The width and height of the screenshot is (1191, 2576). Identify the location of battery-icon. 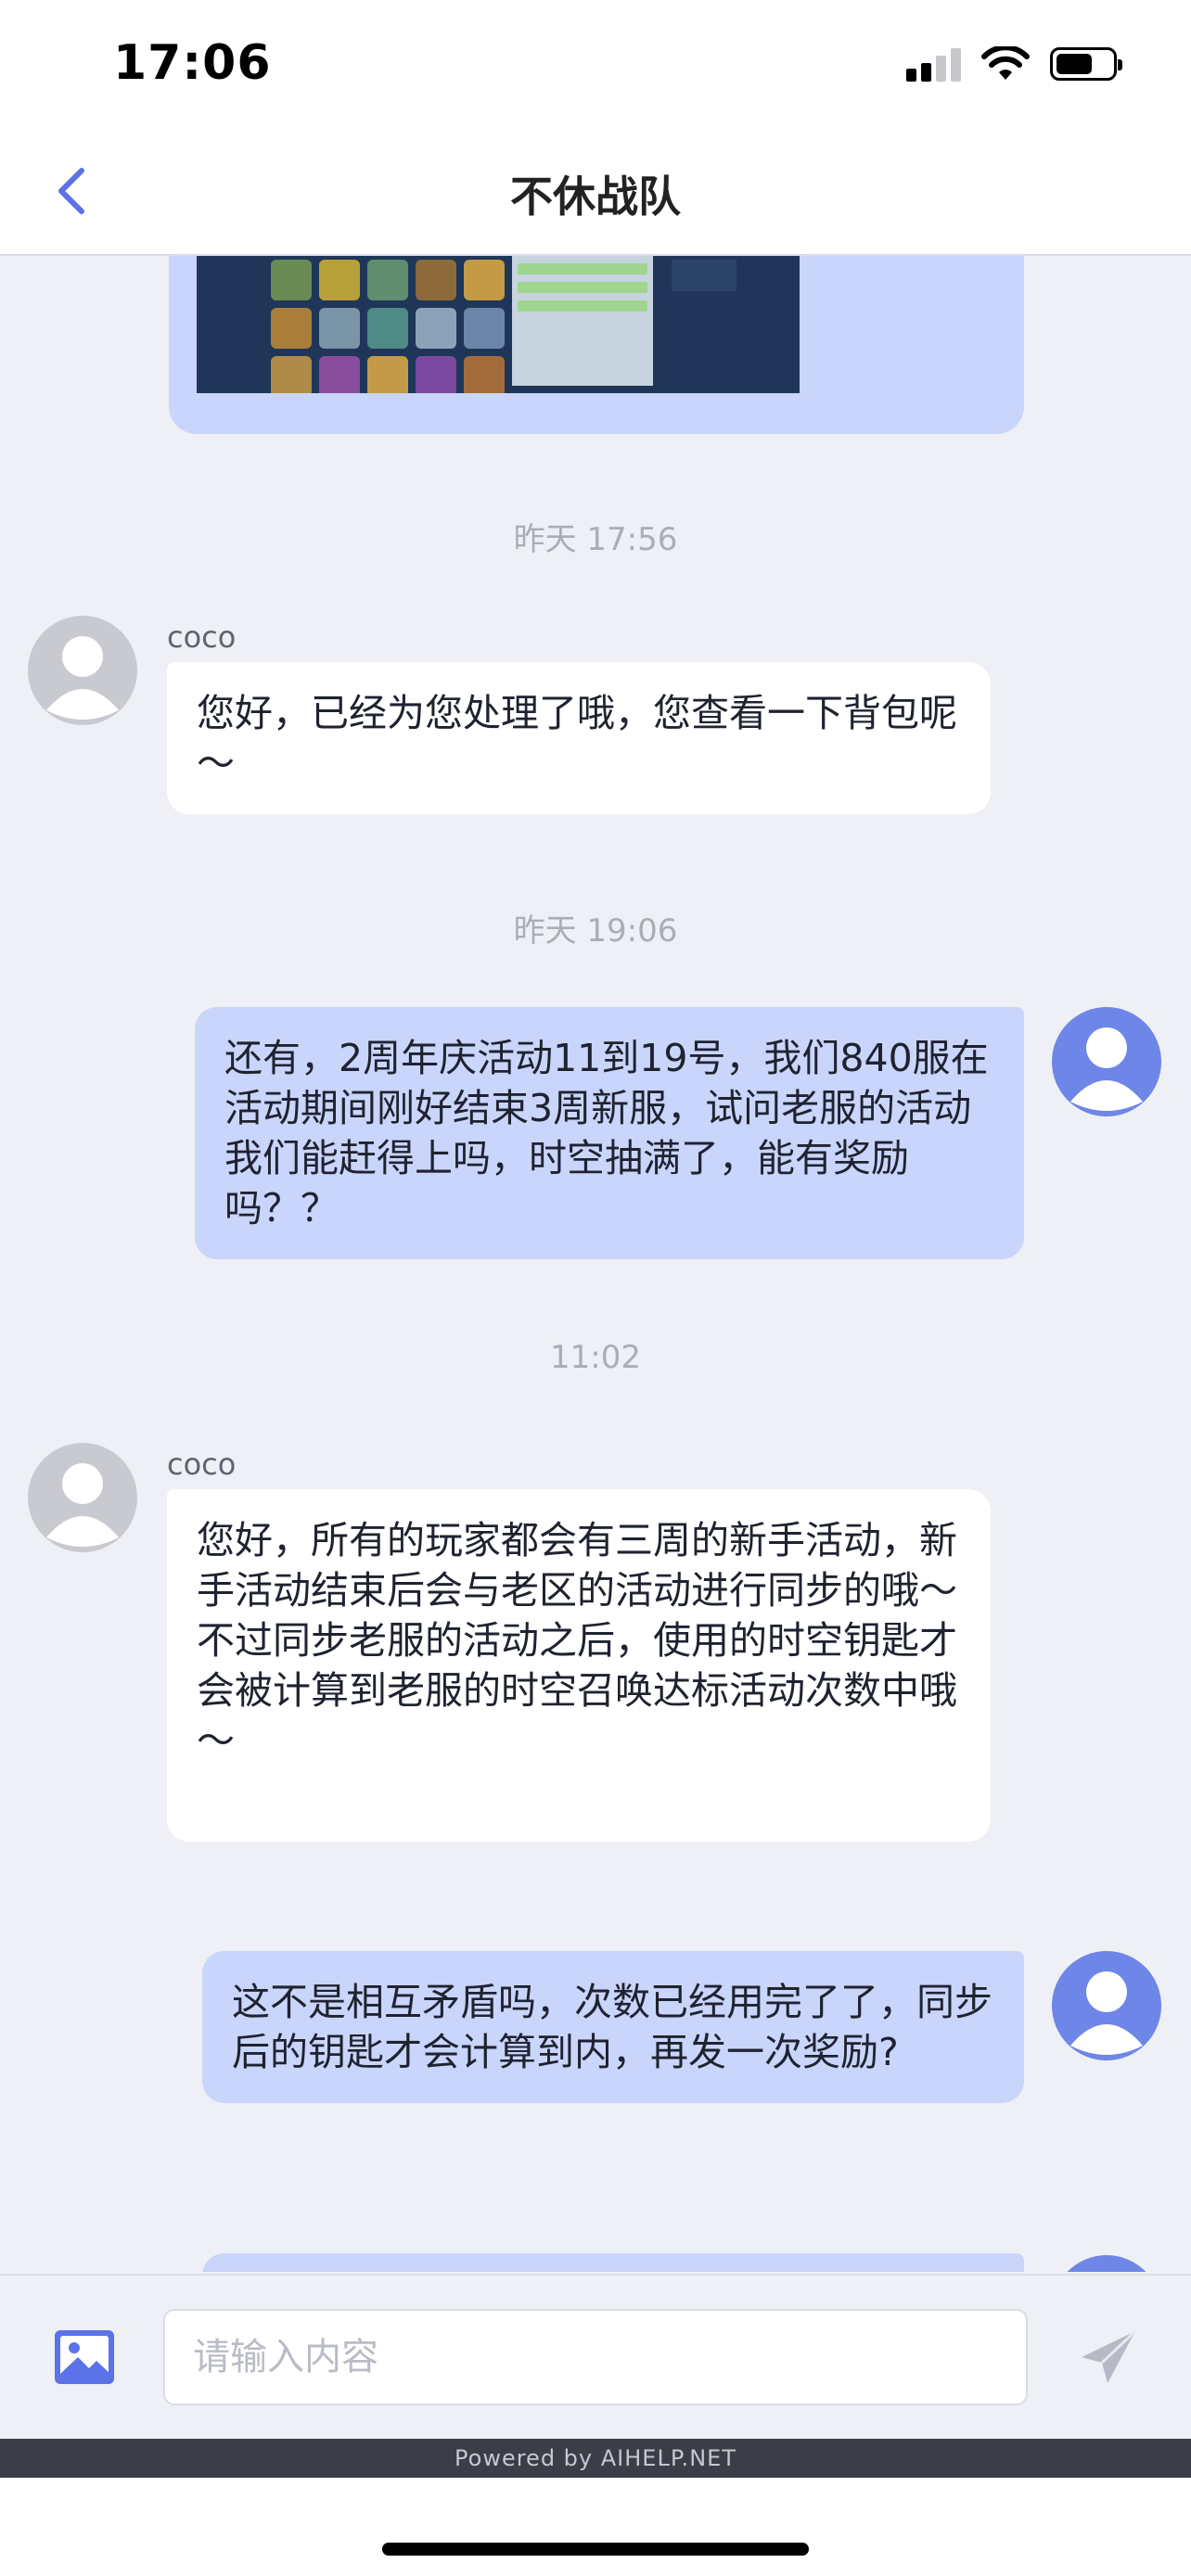
(1086, 64).